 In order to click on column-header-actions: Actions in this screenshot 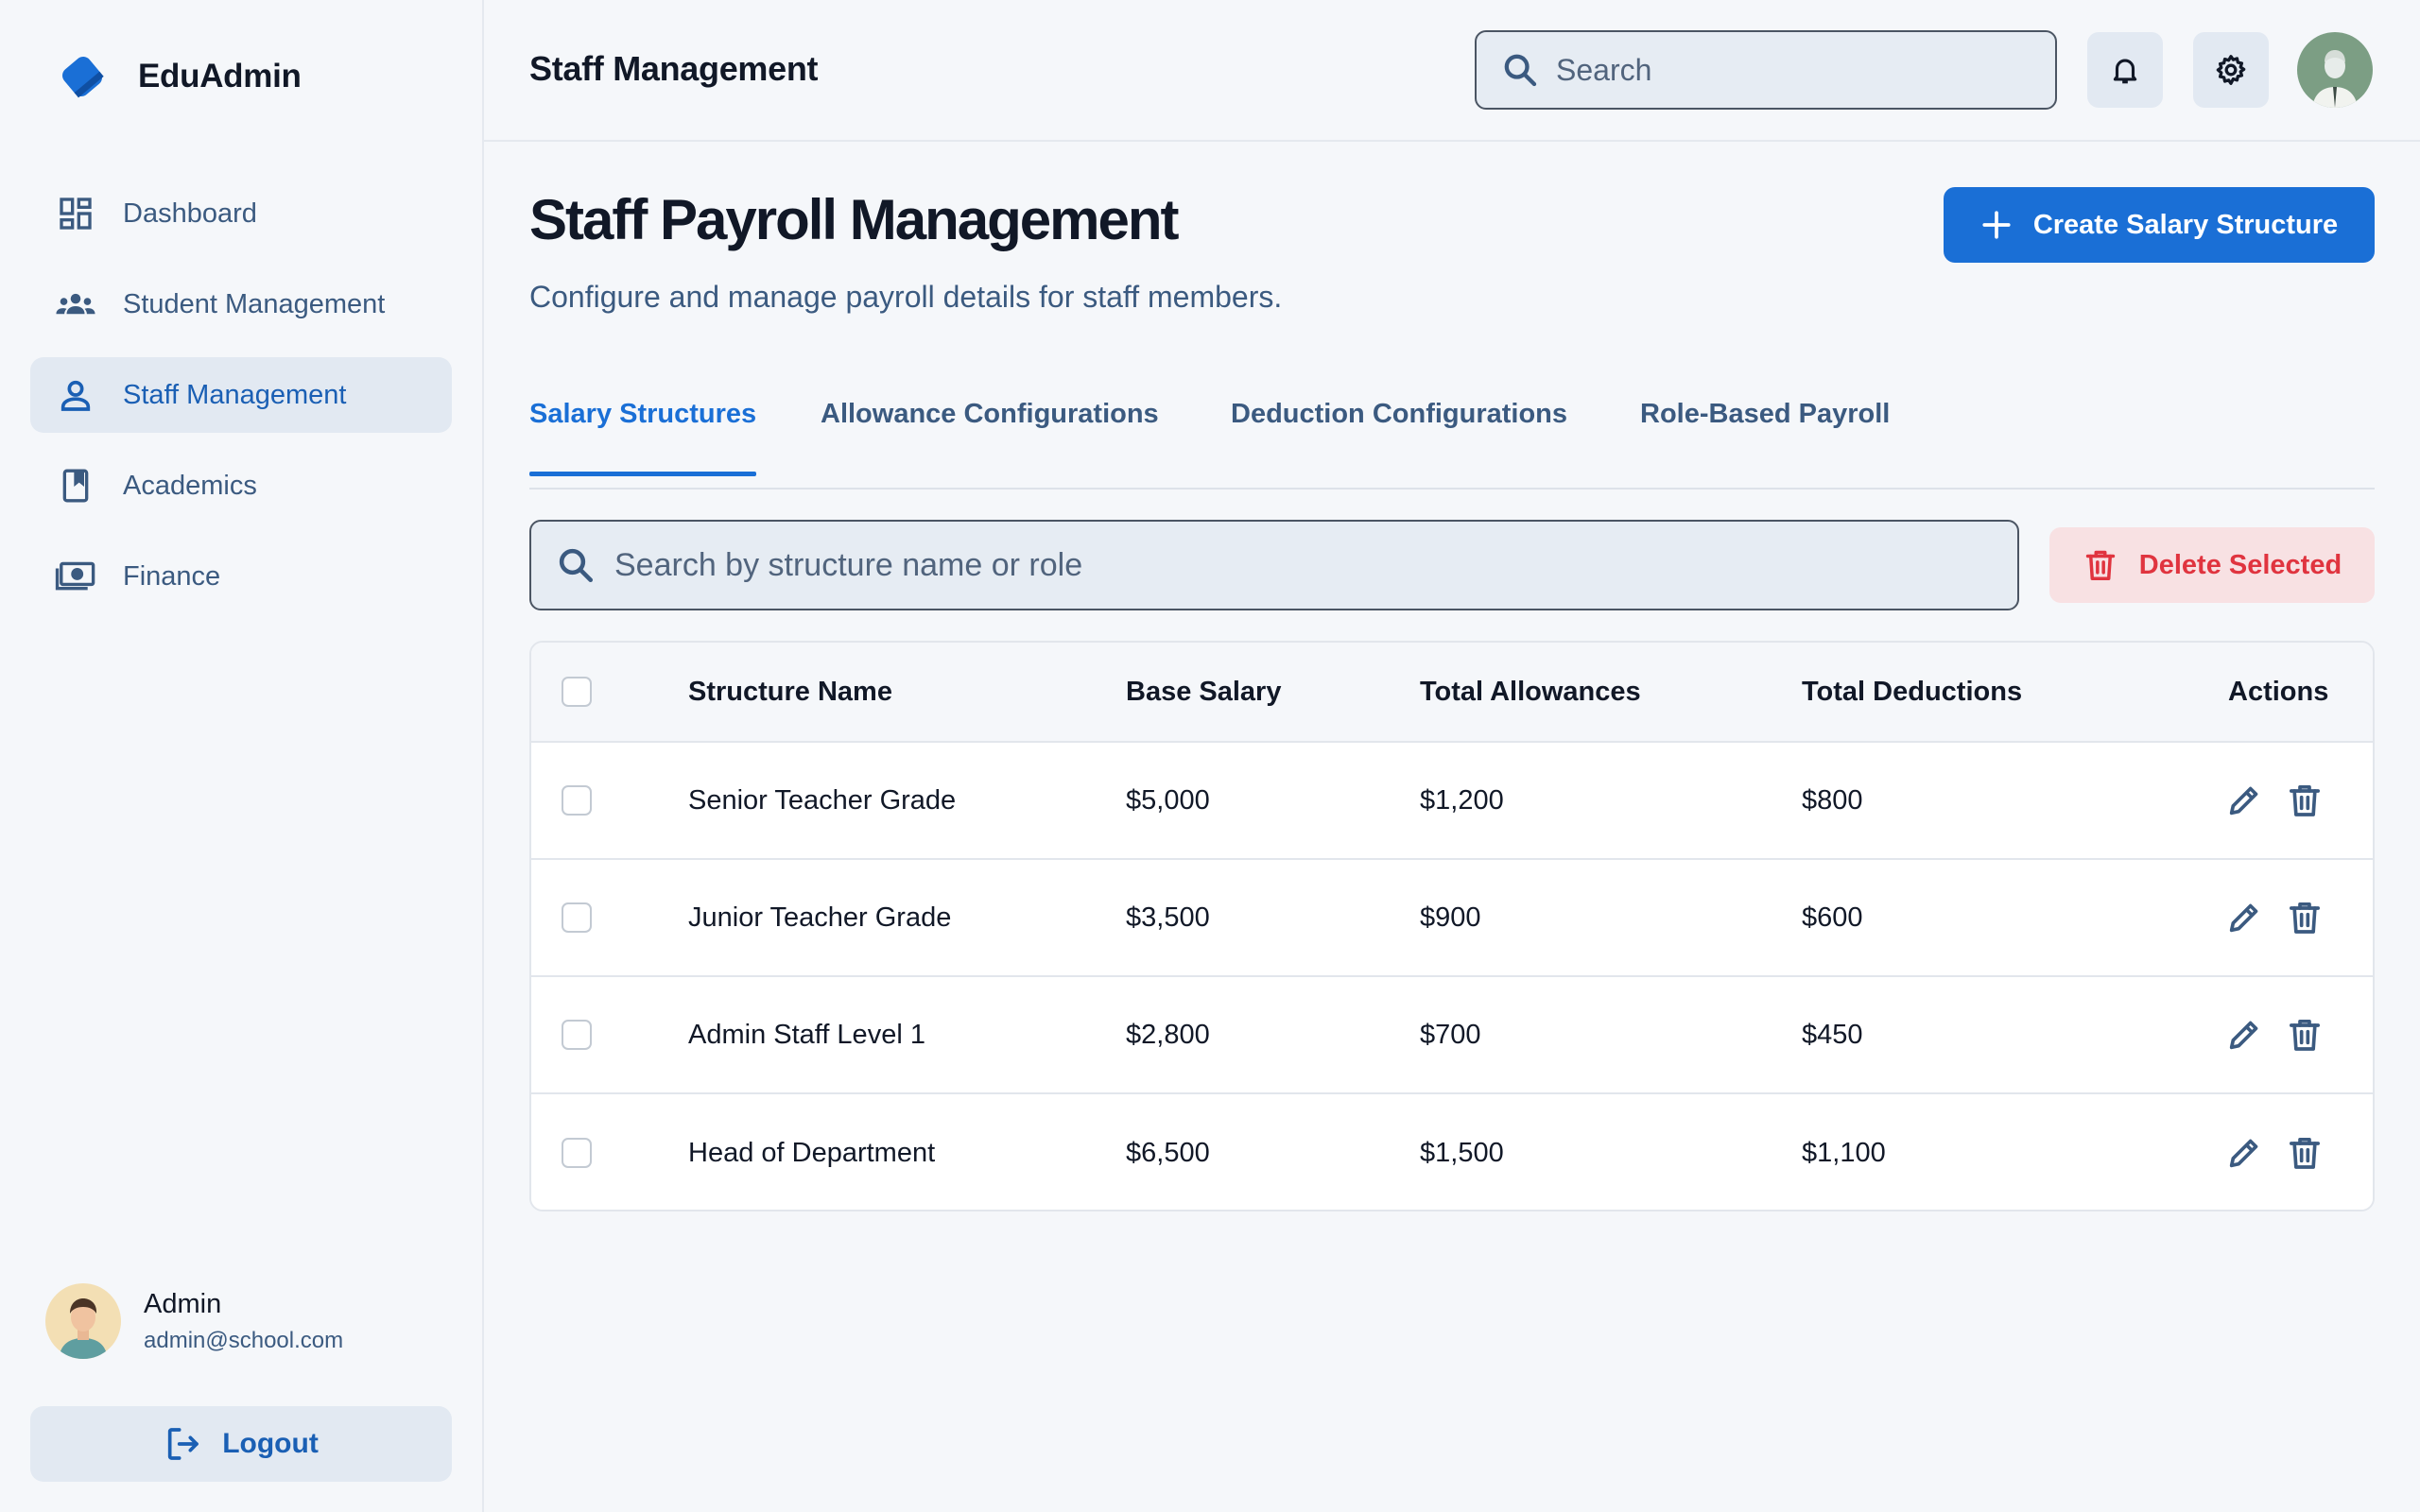, I will do `click(2278, 691)`.